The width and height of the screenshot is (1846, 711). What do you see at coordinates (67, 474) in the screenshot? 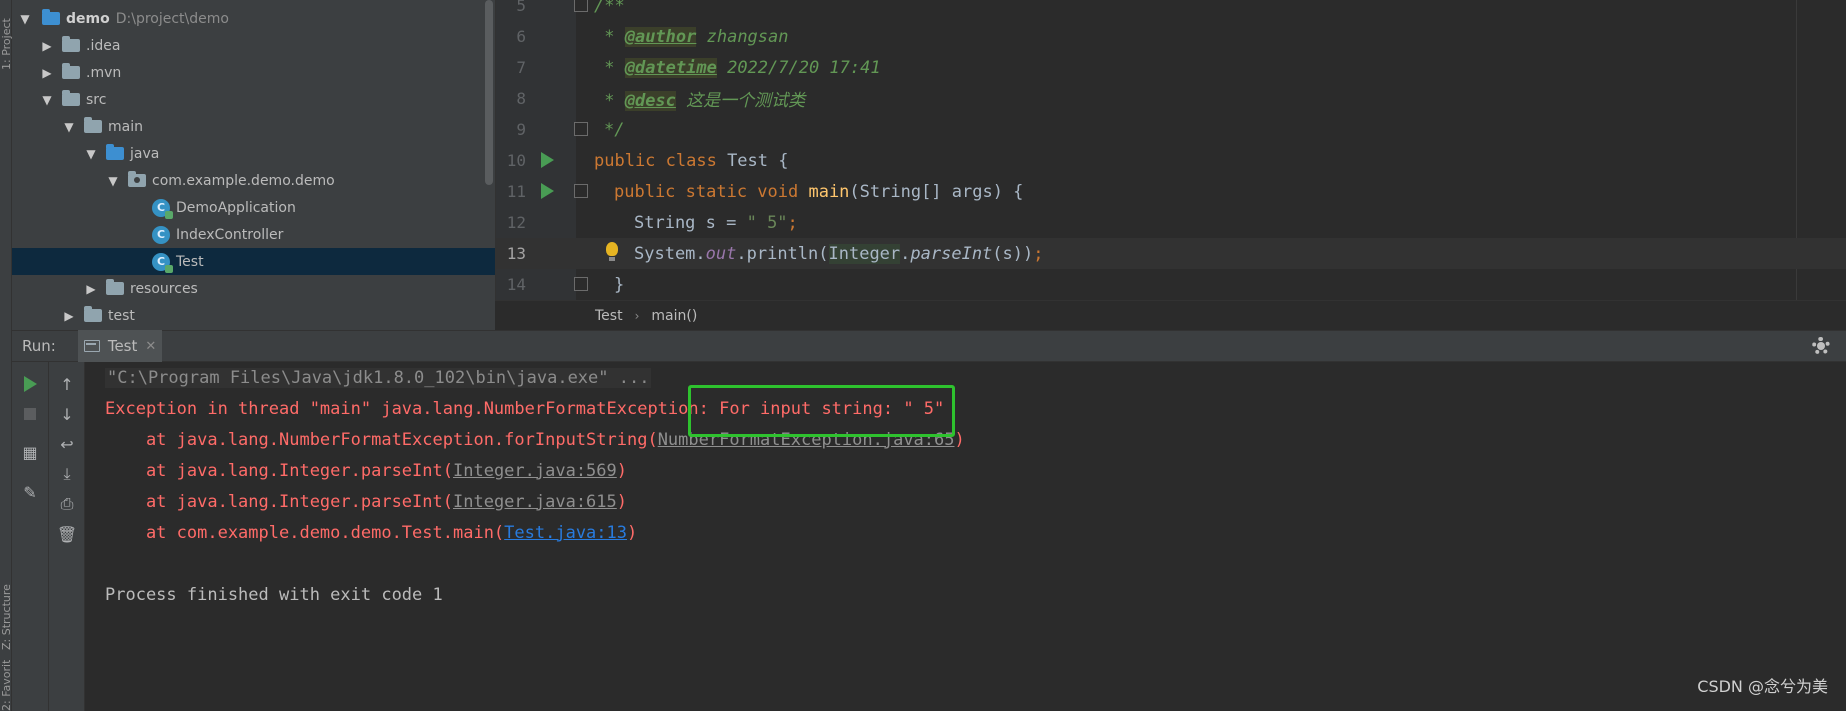
I see `scroll-to-end-button: ⤓` at bounding box center [67, 474].